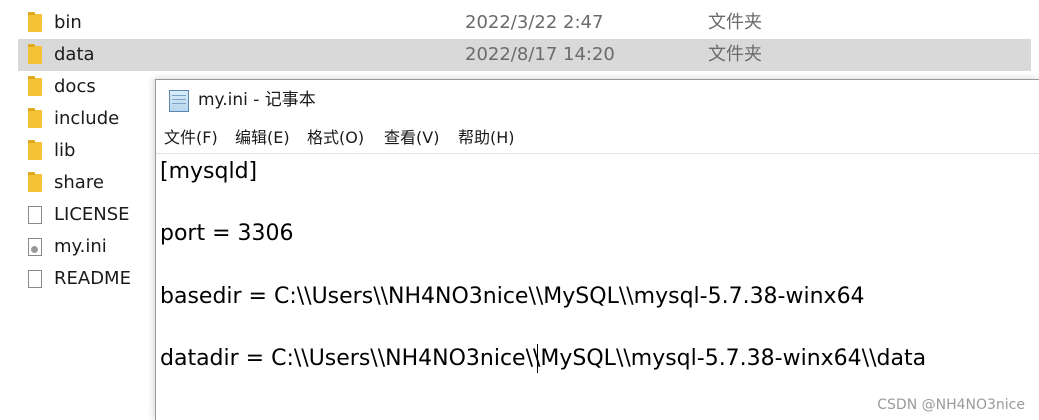 The image size is (1039, 420). Describe the element at coordinates (534, 22) in the screenshot. I see `file-date: 2022/3/22 2:47` at that location.